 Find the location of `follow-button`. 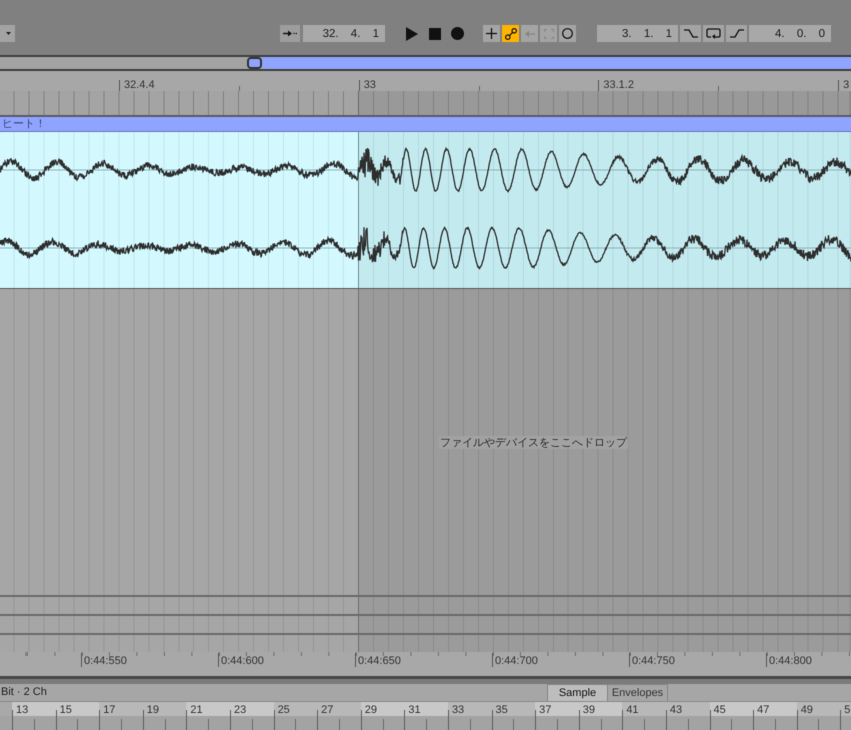

follow-button is located at coordinates (290, 33).